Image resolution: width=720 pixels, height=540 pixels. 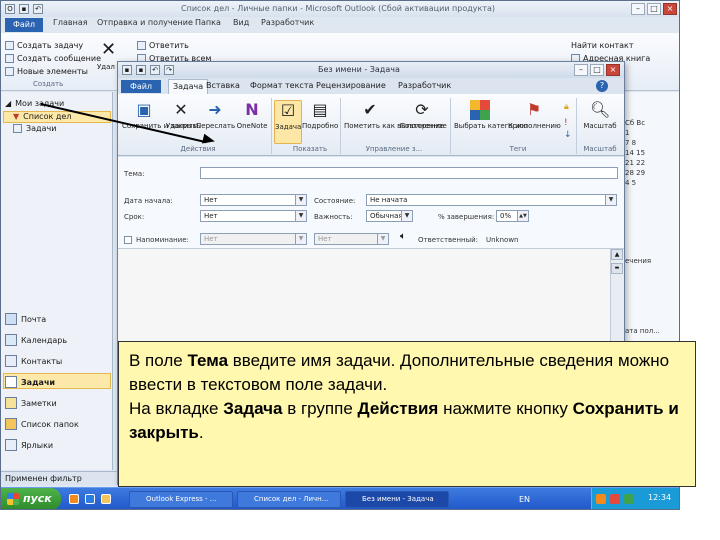 What do you see at coordinates (631, 143) in the screenshot?
I see `calendar-row: 7 8` at bounding box center [631, 143].